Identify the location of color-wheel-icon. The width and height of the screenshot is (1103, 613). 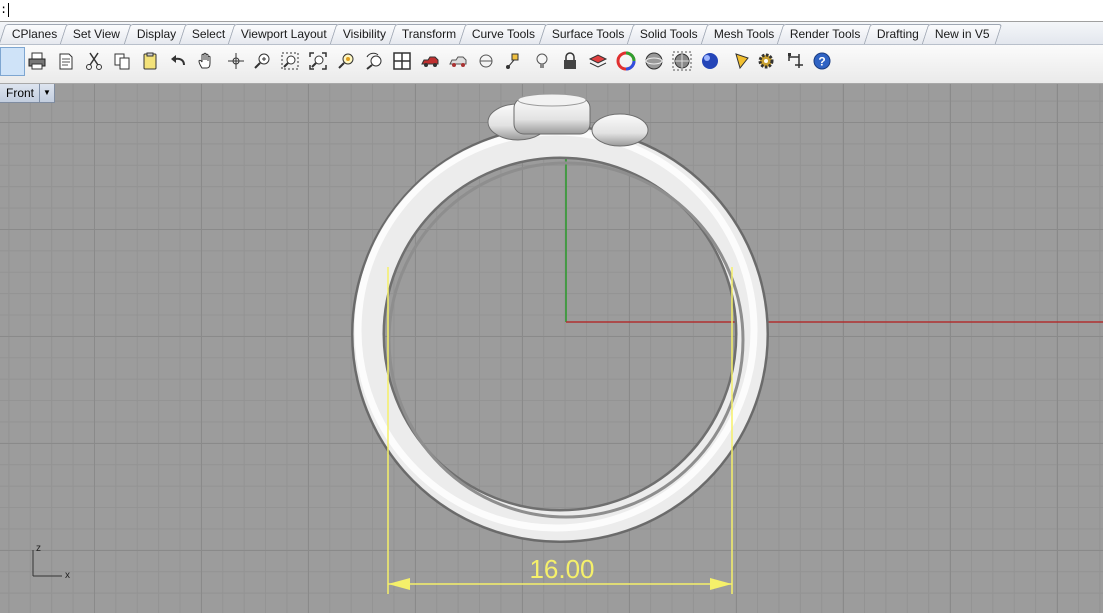
(626, 61).